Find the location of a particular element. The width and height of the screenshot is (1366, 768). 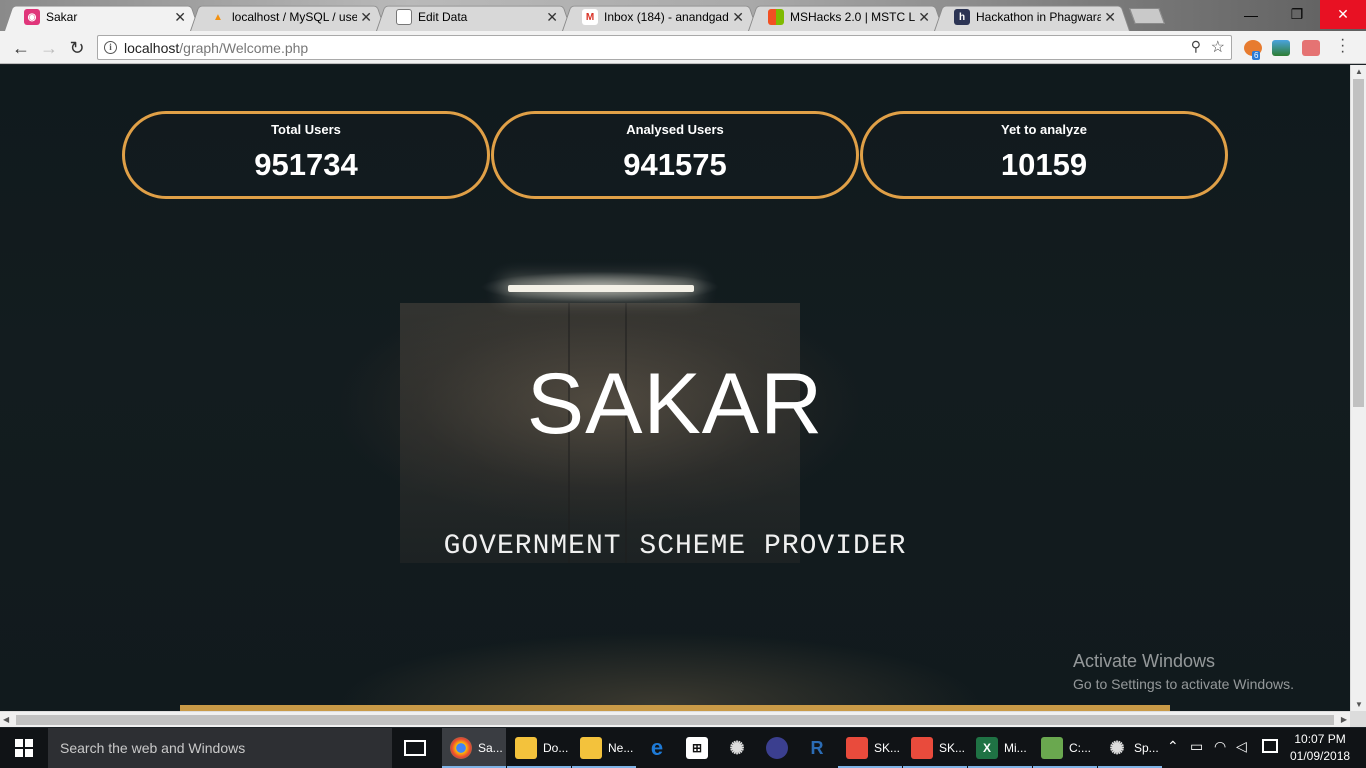

clock-date: 01/09/2018 is located at coordinates (1320, 756).